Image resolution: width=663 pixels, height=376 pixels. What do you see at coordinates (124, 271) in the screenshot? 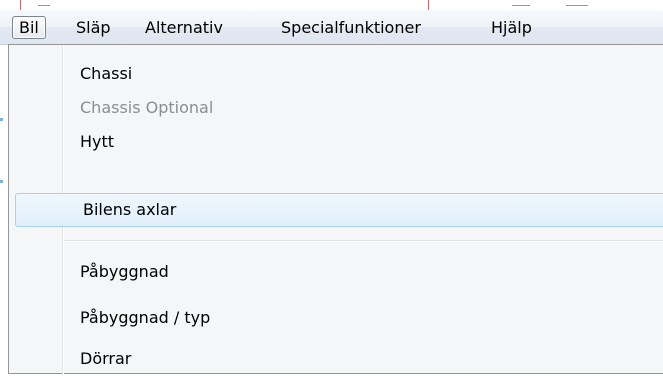
I see `menu-item-label: Påbyggnad` at bounding box center [124, 271].